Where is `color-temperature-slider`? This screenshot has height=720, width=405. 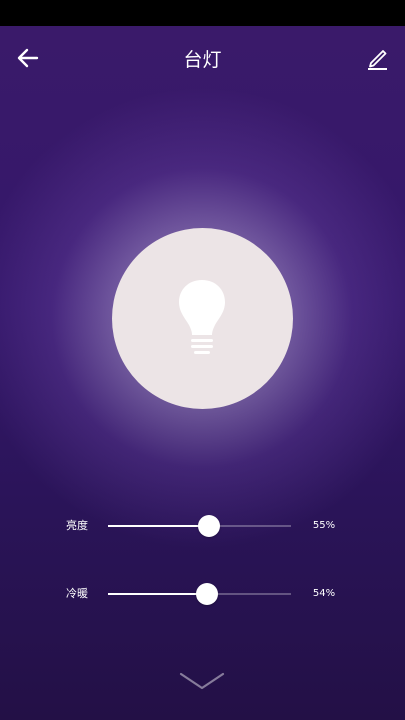 color-temperature-slider is located at coordinates (199, 594).